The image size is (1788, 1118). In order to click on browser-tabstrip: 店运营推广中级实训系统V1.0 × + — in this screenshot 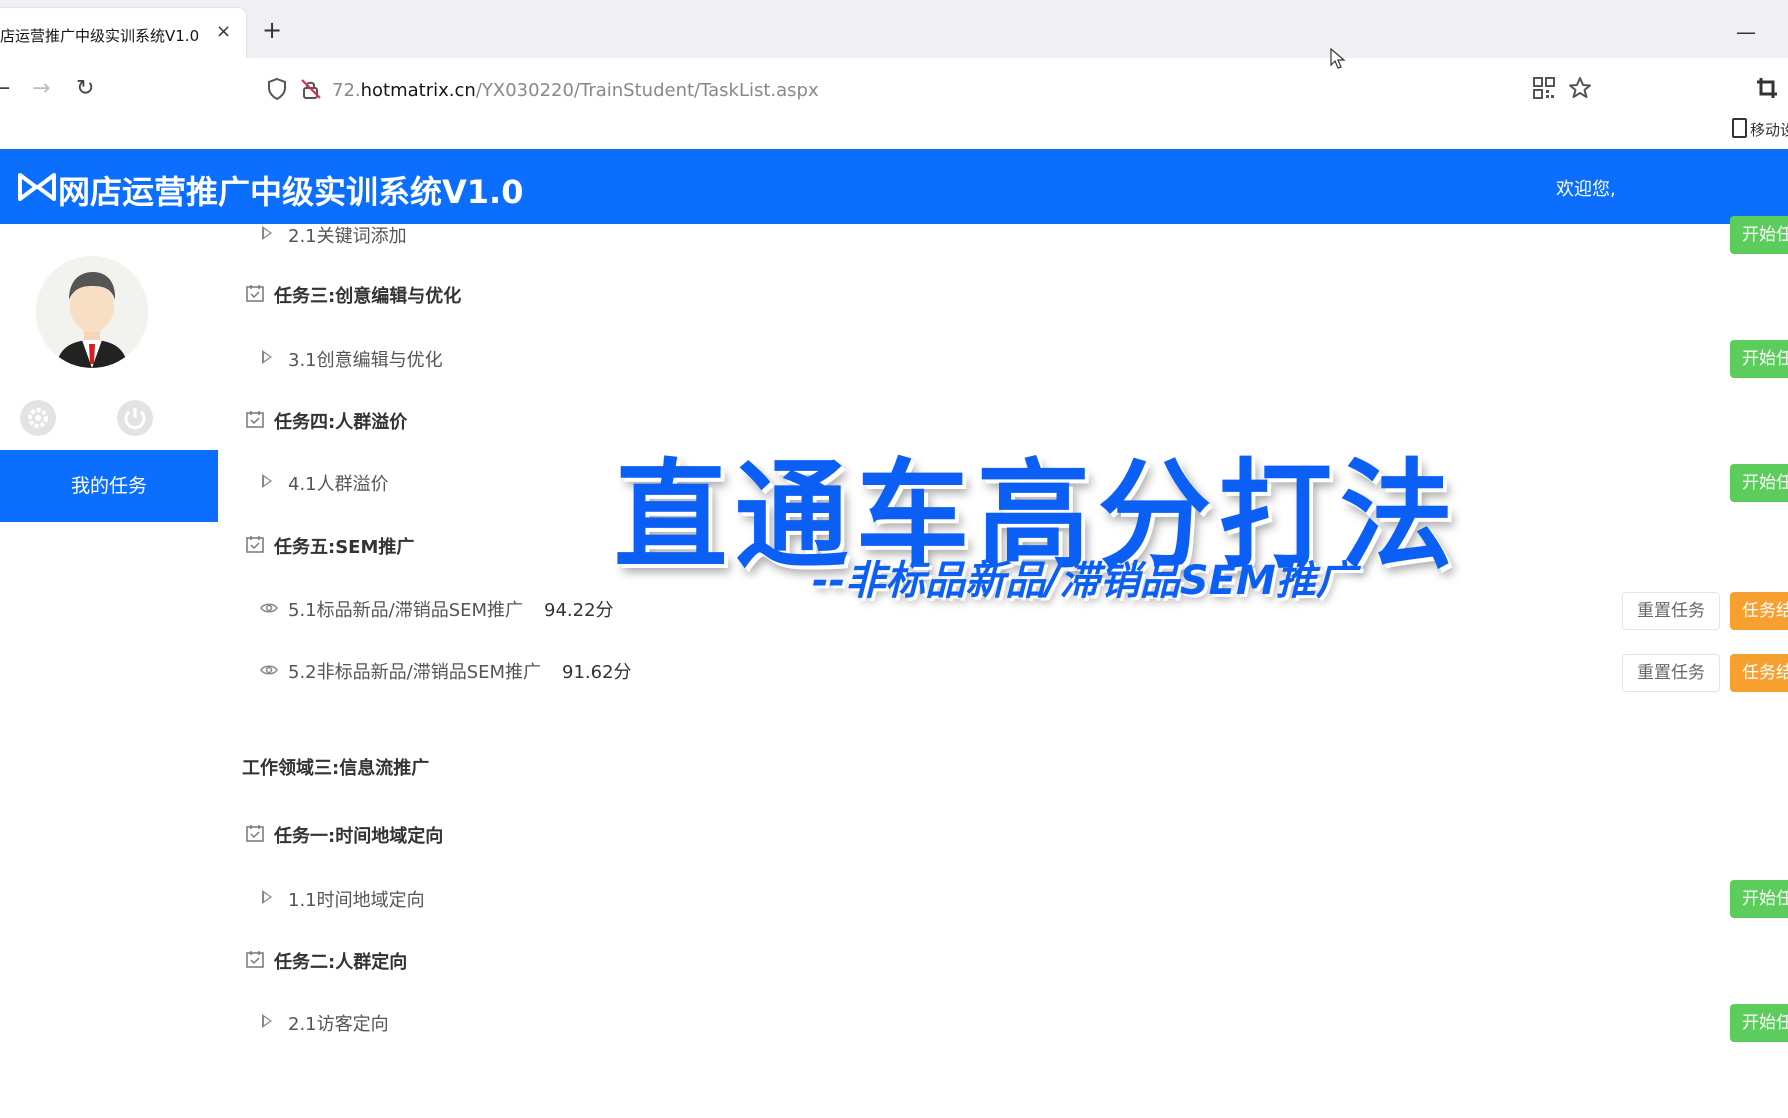, I will do `click(894, 29)`.